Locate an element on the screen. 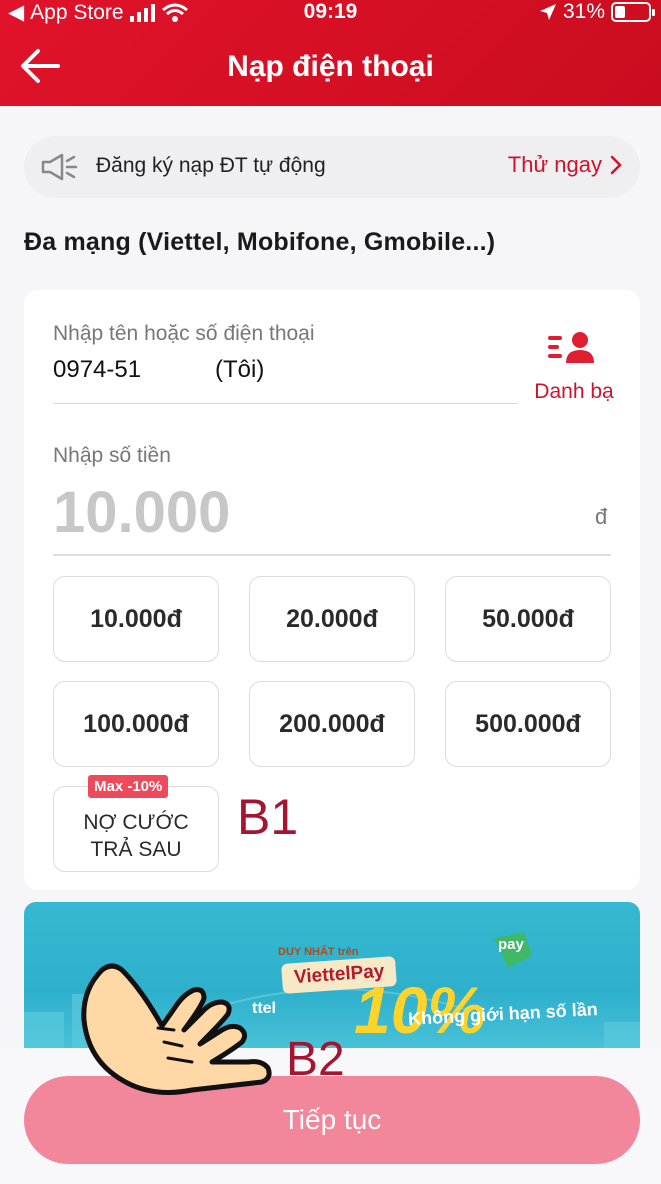 The image size is (661, 1184). contacts-button: Danh bạ is located at coordinates (574, 370).